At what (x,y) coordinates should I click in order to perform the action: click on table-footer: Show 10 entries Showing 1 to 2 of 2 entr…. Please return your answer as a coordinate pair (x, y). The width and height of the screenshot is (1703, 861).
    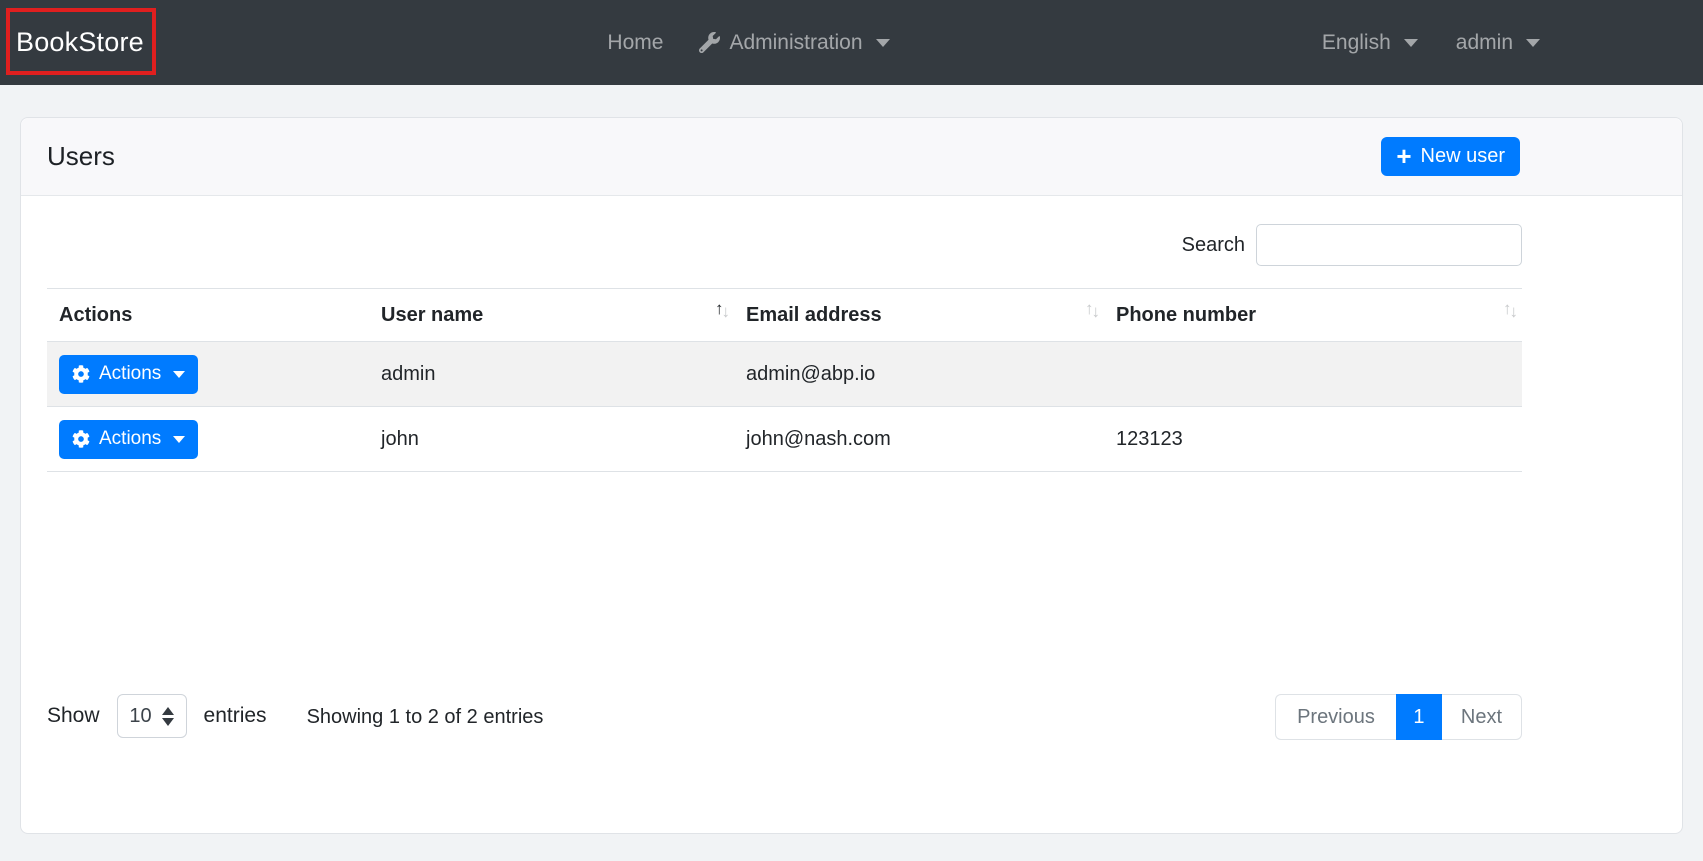
    Looking at the image, I should click on (784, 717).